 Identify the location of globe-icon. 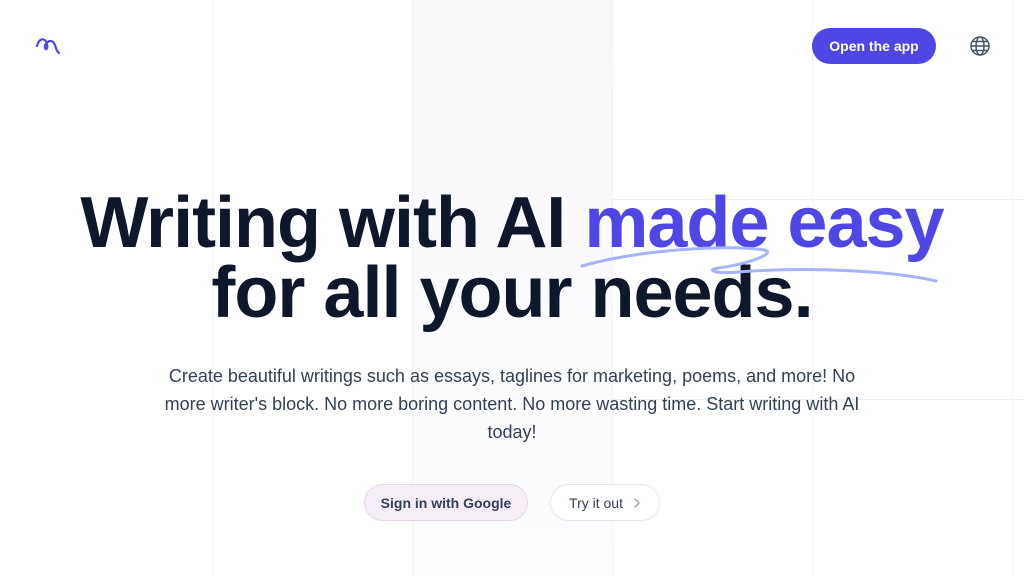
(980, 46).